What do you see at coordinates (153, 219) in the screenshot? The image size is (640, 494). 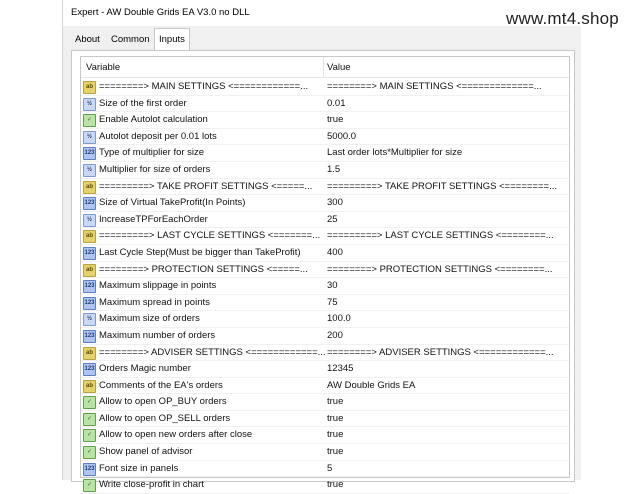 I see `row-variable: IncreaseTPForEachOrder` at bounding box center [153, 219].